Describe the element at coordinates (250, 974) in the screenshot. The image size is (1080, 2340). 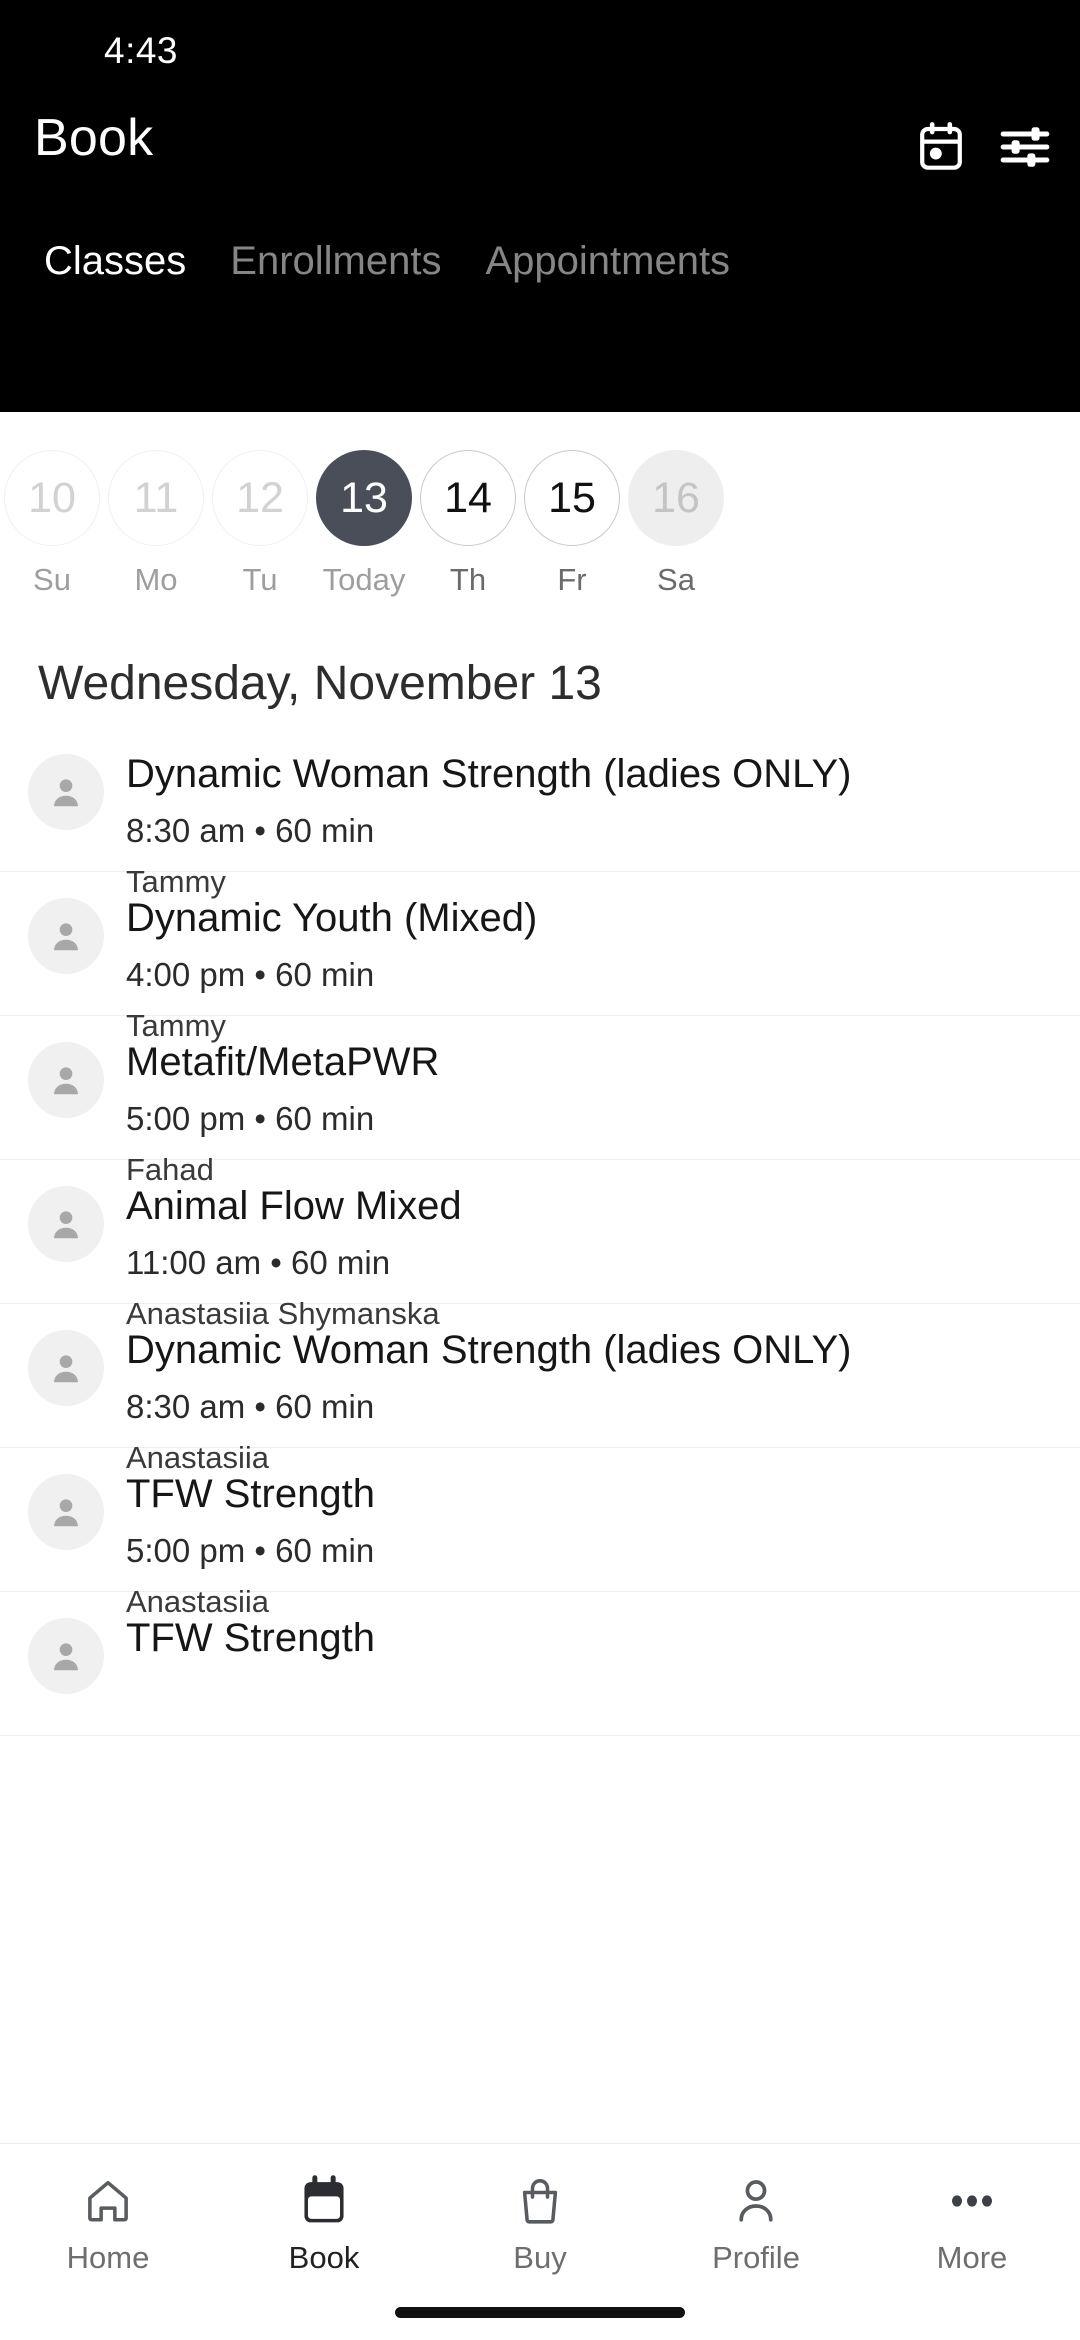
I see `class-time-duration: 4:00 pm • 60 min` at that location.